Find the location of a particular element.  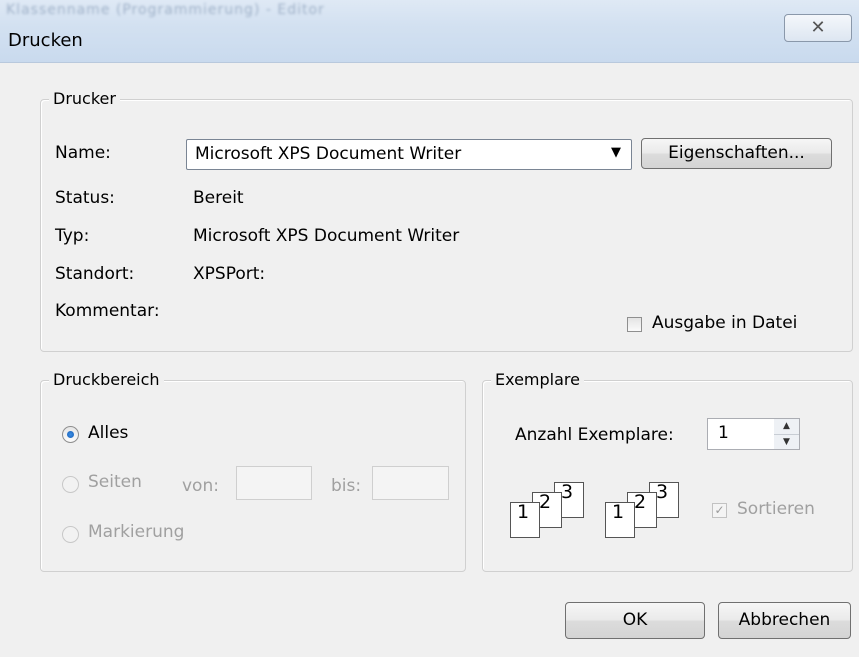

ok-button-label: OK is located at coordinates (635, 620).